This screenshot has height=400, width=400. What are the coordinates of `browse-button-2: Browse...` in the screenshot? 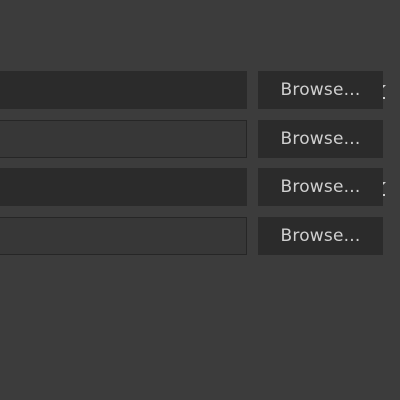 It's located at (320, 139).